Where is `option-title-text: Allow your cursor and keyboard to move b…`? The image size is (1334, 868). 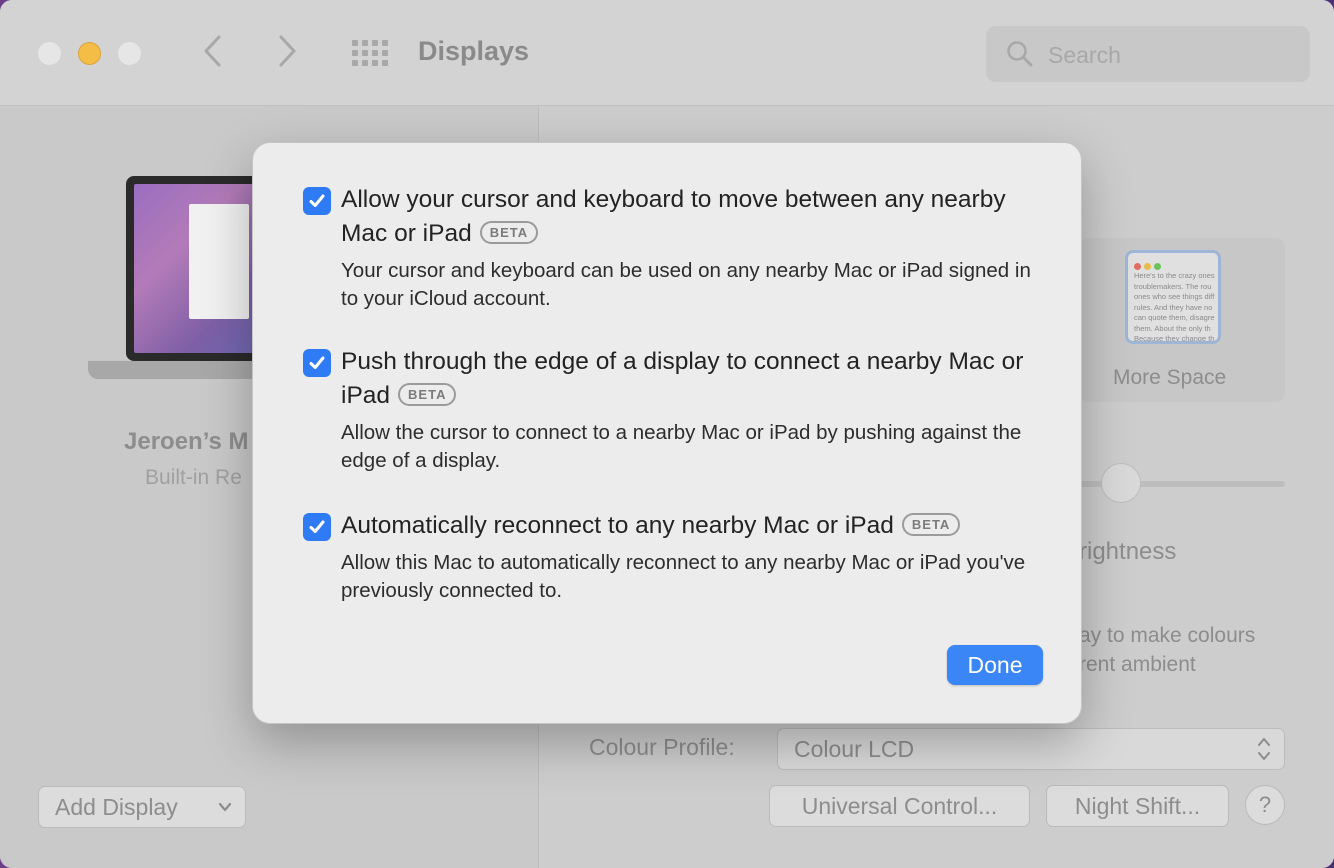
option-title-text: Allow your cursor and keyboard to move b… is located at coordinates (673, 216).